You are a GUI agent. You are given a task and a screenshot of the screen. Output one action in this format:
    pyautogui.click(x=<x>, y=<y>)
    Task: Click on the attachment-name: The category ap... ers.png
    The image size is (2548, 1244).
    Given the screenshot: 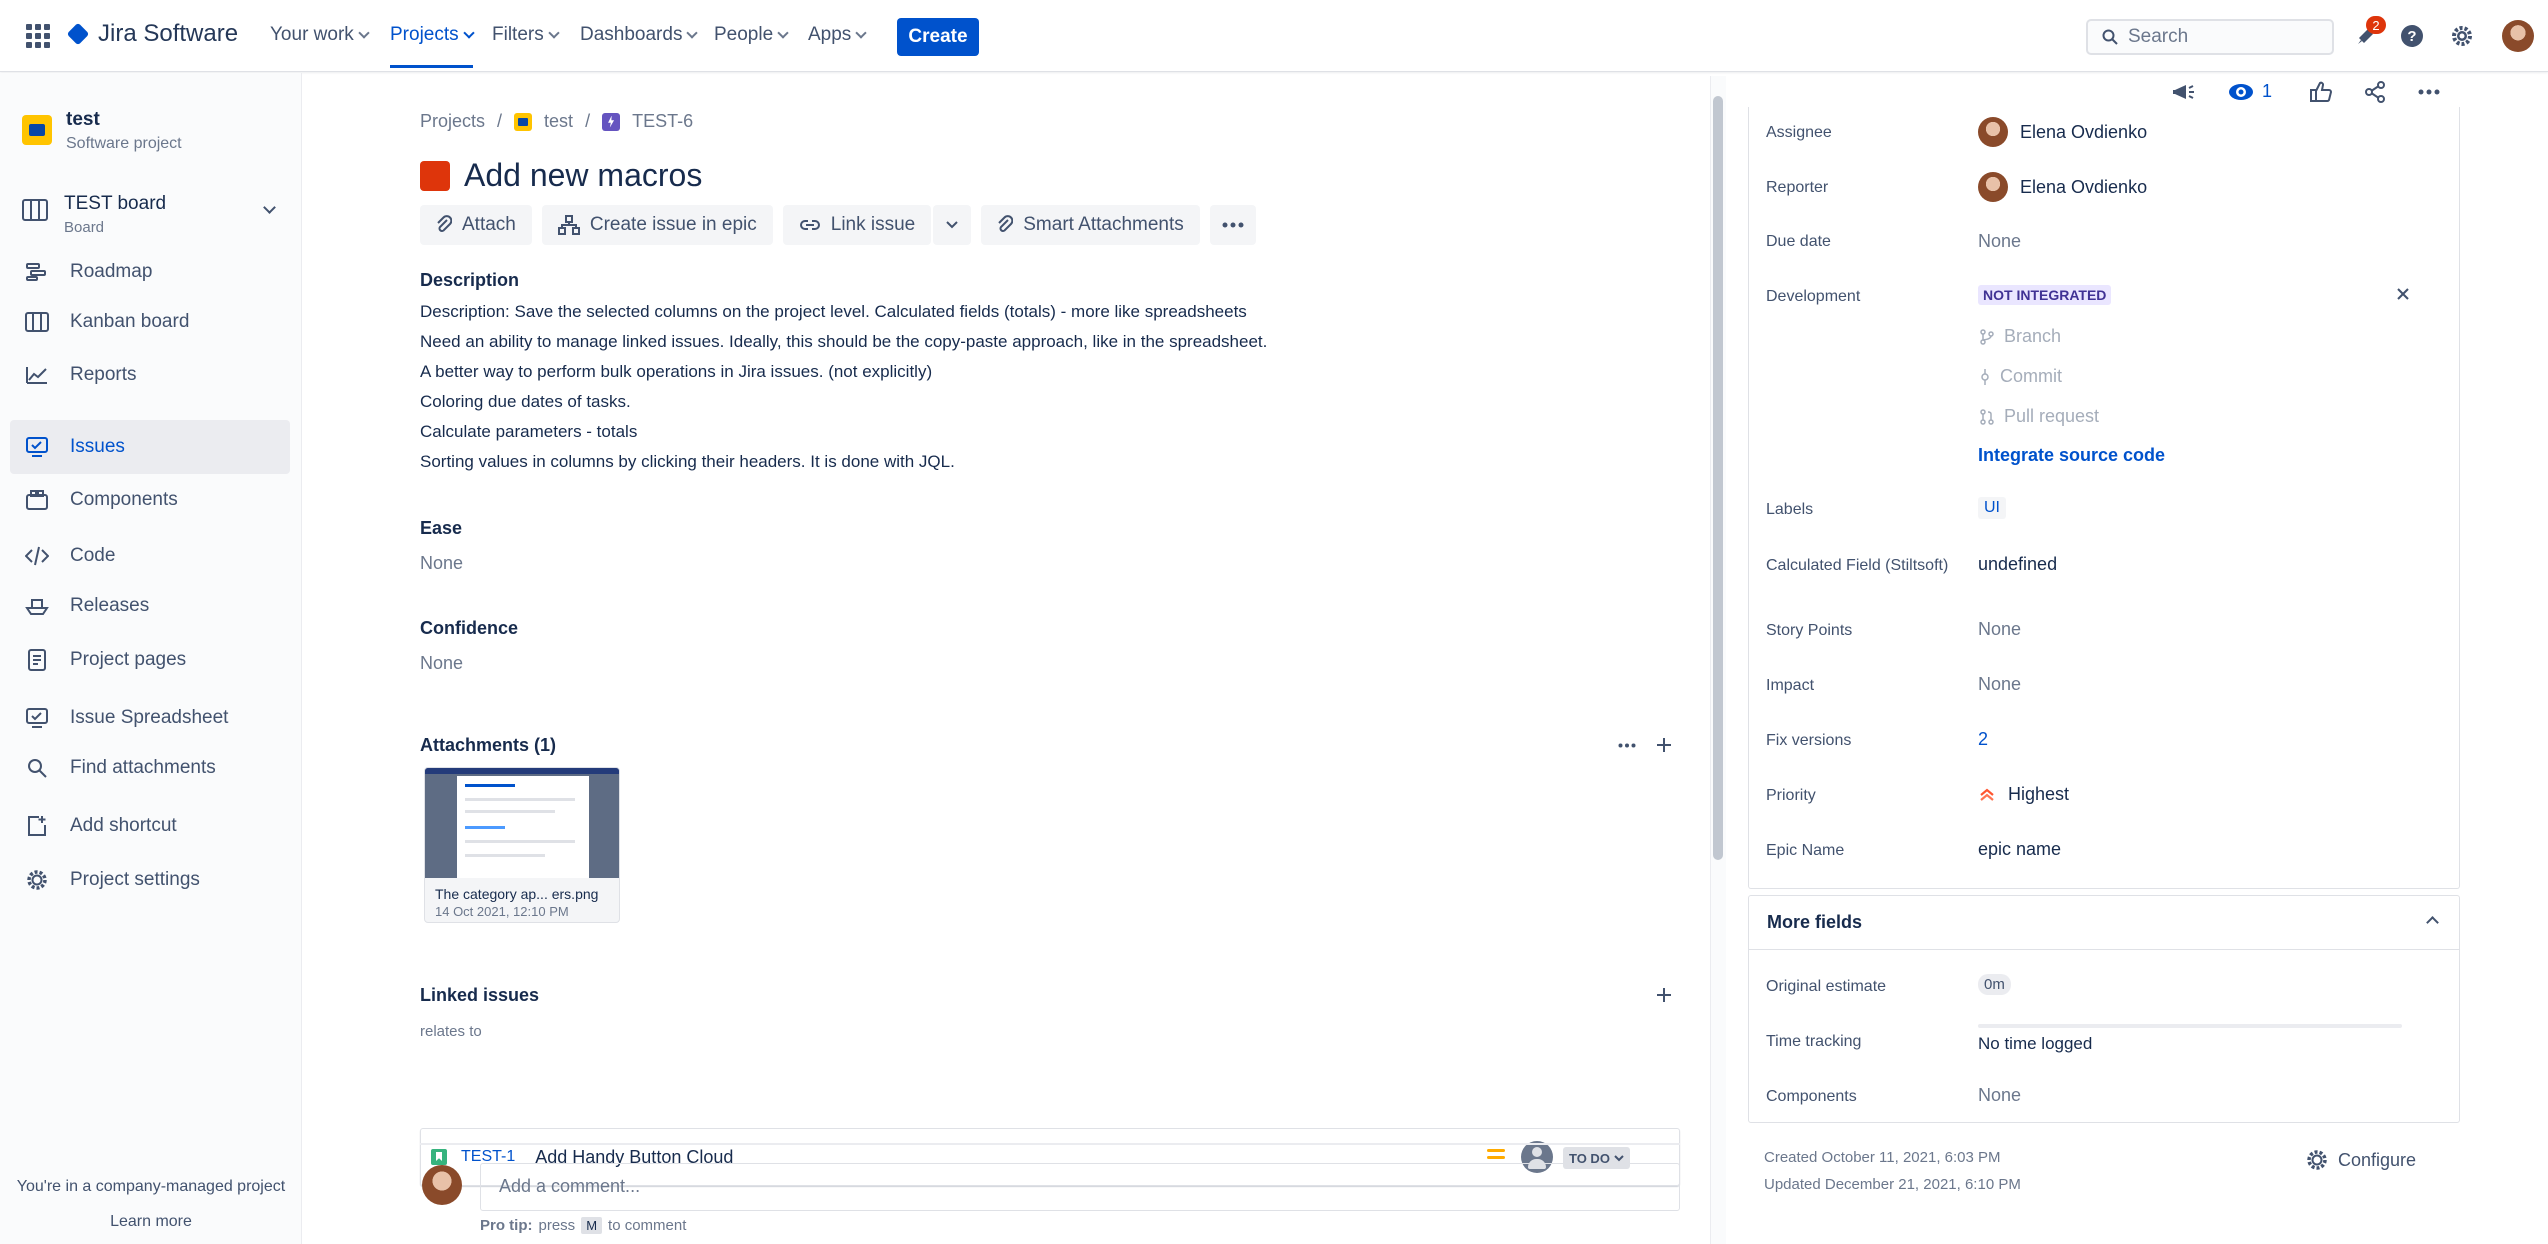 What is the action you would take?
    pyautogui.click(x=517, y=894)
    